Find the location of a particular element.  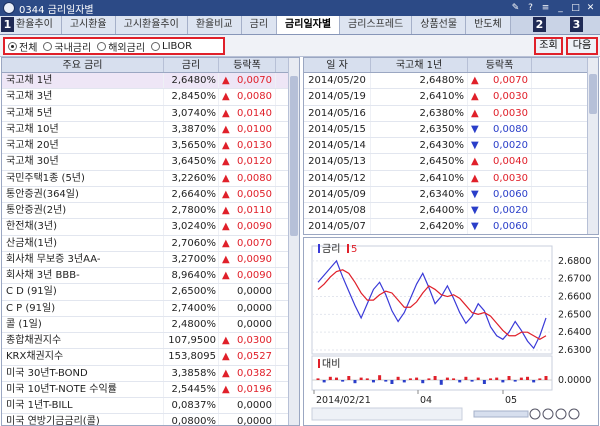

tab-4: 금리 is located at coordinates (259, 25).